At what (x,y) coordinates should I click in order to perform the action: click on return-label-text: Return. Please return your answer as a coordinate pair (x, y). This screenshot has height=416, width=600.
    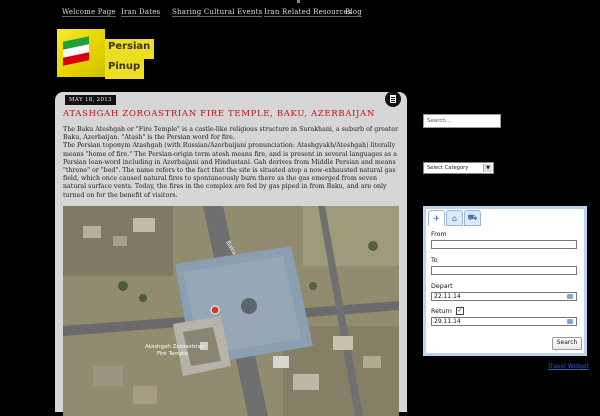
    Looking at the image, I should click on (441, 311).